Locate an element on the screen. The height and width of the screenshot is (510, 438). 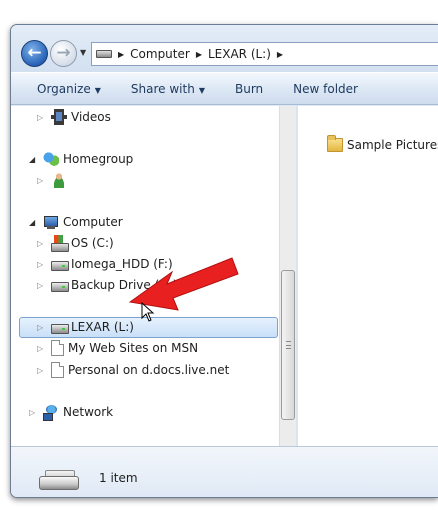
tree-item-homegroup: ◢ Homegroup is located at coordinates (81, 159).